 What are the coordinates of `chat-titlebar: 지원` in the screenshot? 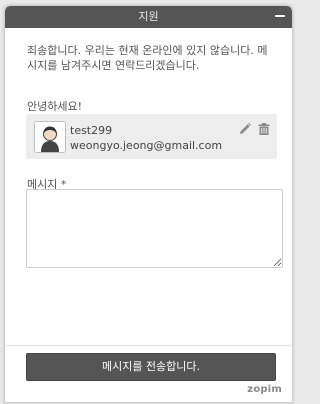 It's located at (148, 17).